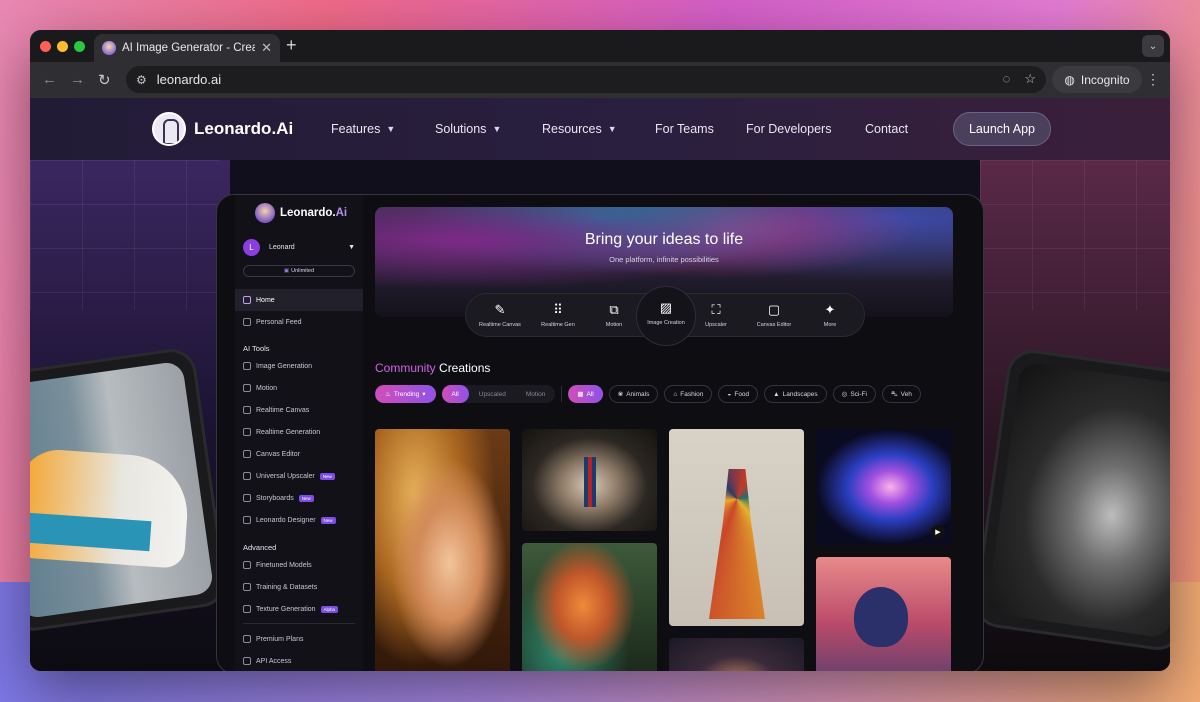  I want to click on grid-decoration-right, so click(1075, 235).